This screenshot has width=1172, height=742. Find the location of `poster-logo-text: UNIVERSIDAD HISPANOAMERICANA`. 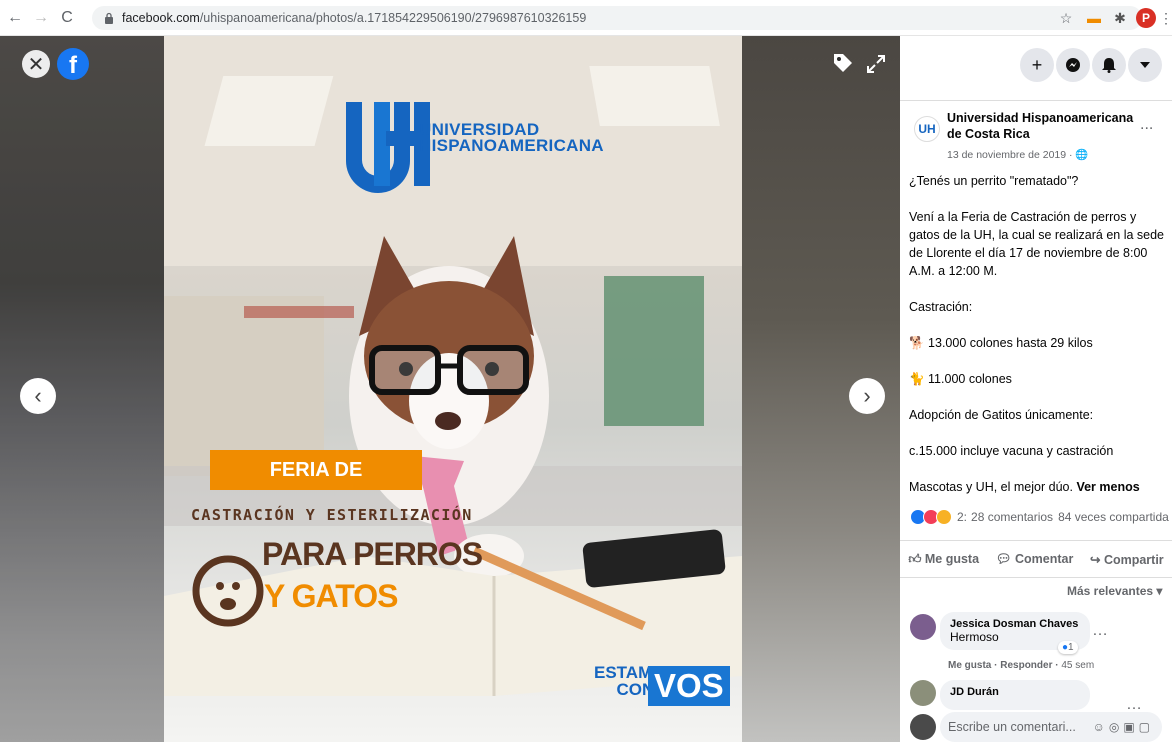

poster-logo-text: UNIVERSIDAD HISPANOAMERICANA is located at coordinates (511, 138).